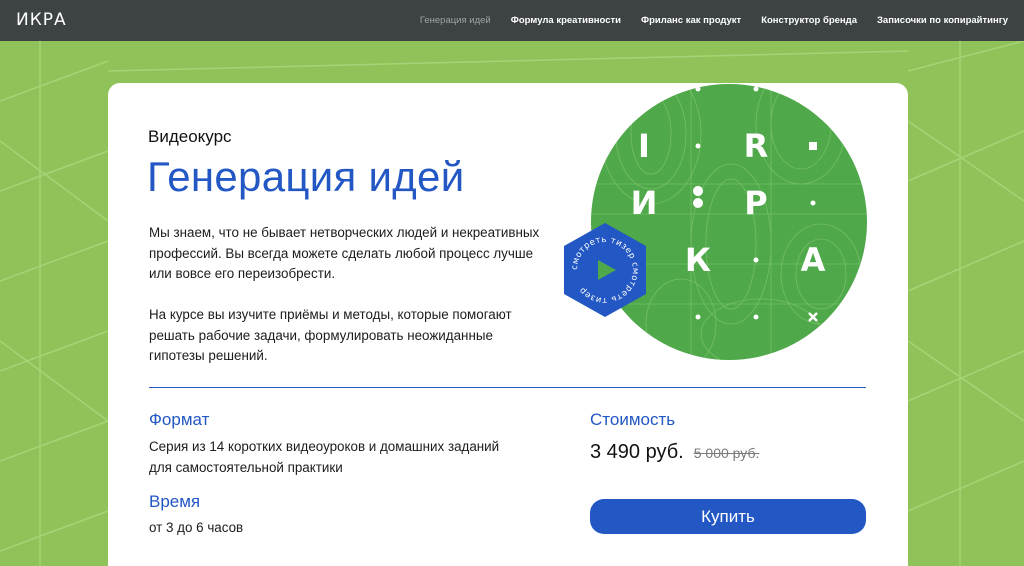 The width and height of the screenshot is (1024, 566). Describe the element at coordinates (726, 453) in the screenshot. I see `price-old: 5 000 руб.` at that location.